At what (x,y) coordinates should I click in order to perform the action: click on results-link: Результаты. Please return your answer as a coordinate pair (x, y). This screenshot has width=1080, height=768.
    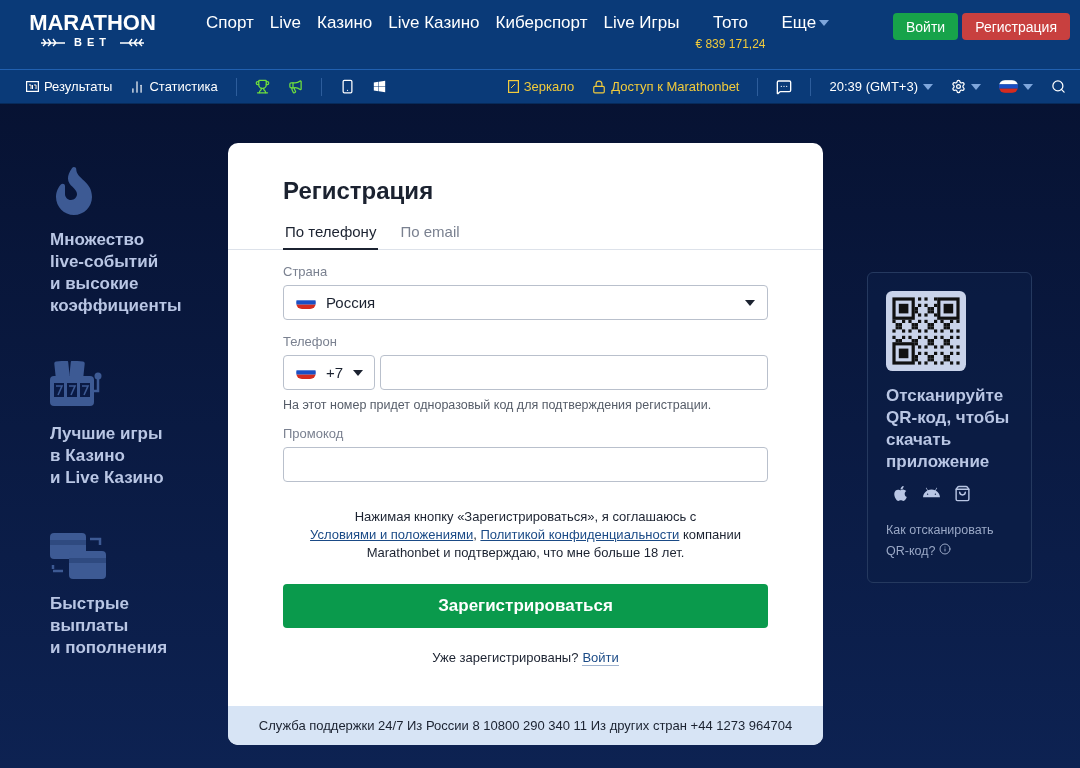
    Looking at the image, I should click on (69, 86).